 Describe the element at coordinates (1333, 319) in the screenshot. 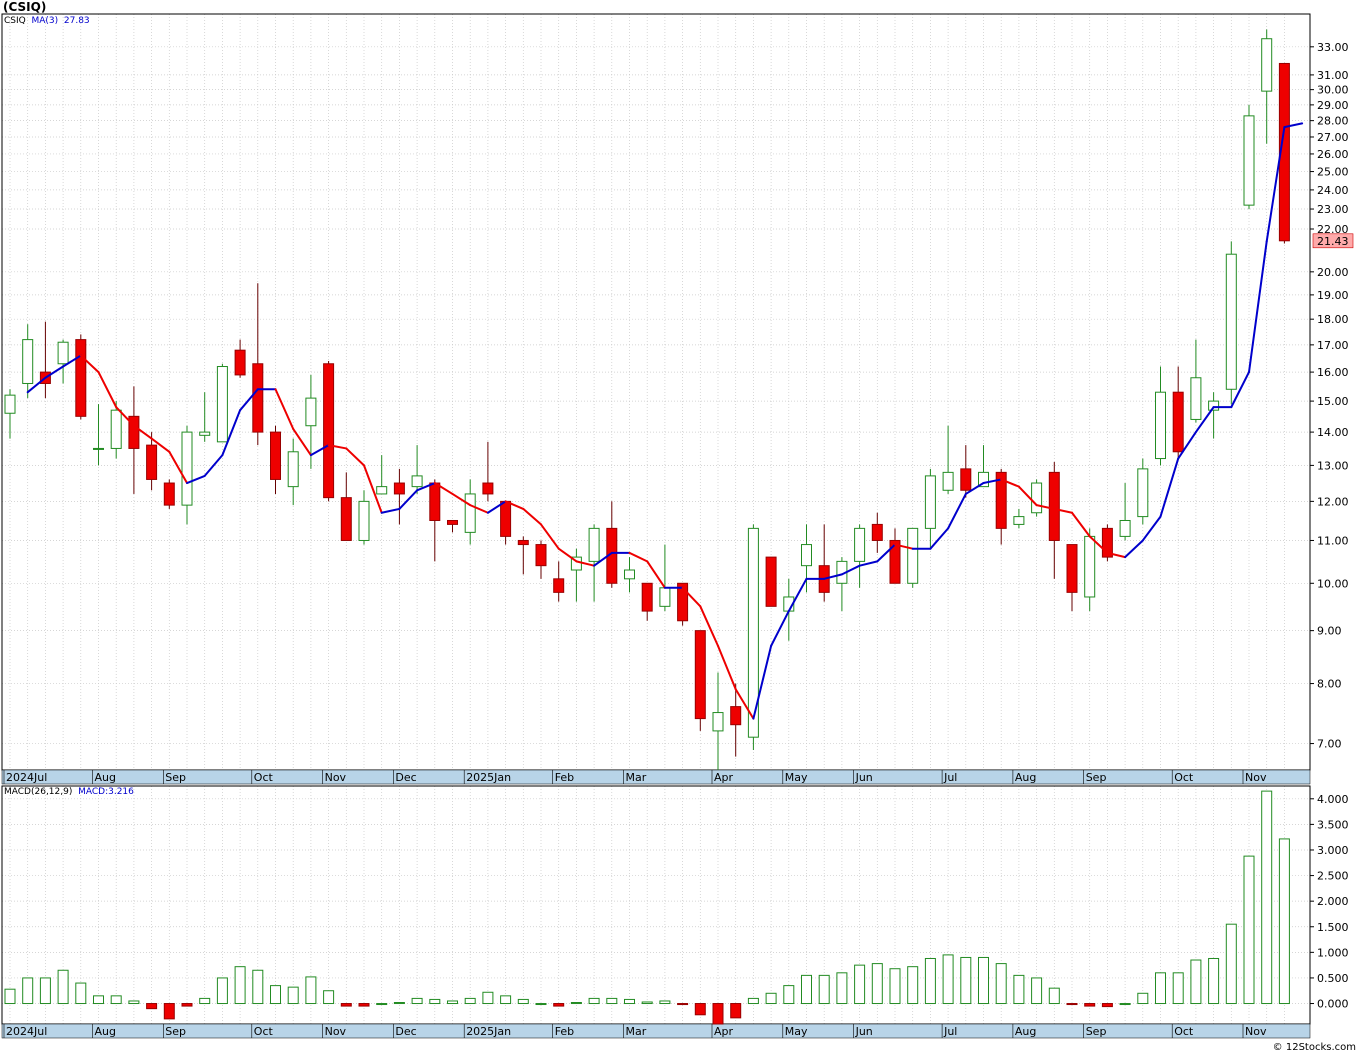

I see `price-tick-label: 18.00` at that location.